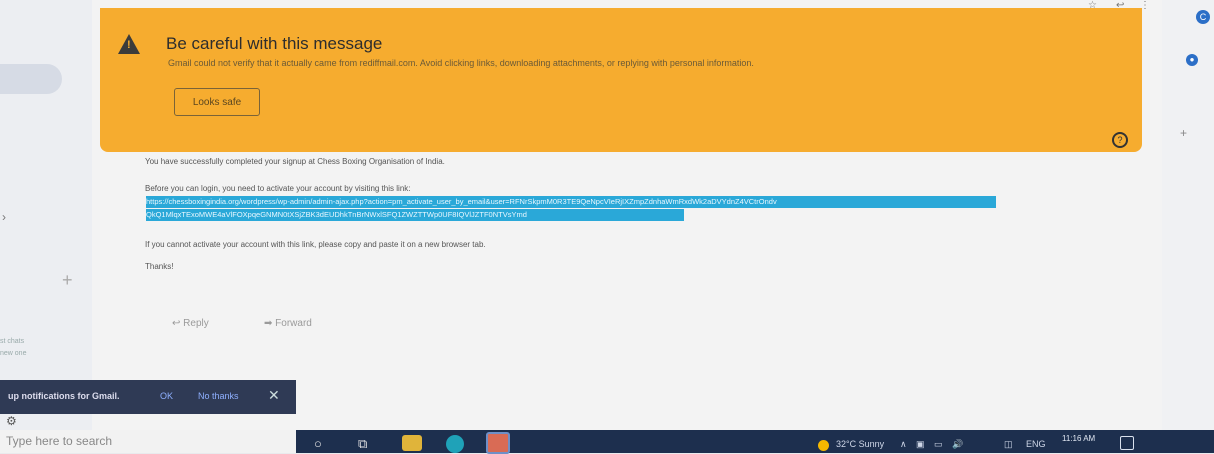 The image size is (1214, 454). What do you see at coordinates (498, 443) in the screenshot?
I see `chrome-icon` at bounding box center [498, 443].